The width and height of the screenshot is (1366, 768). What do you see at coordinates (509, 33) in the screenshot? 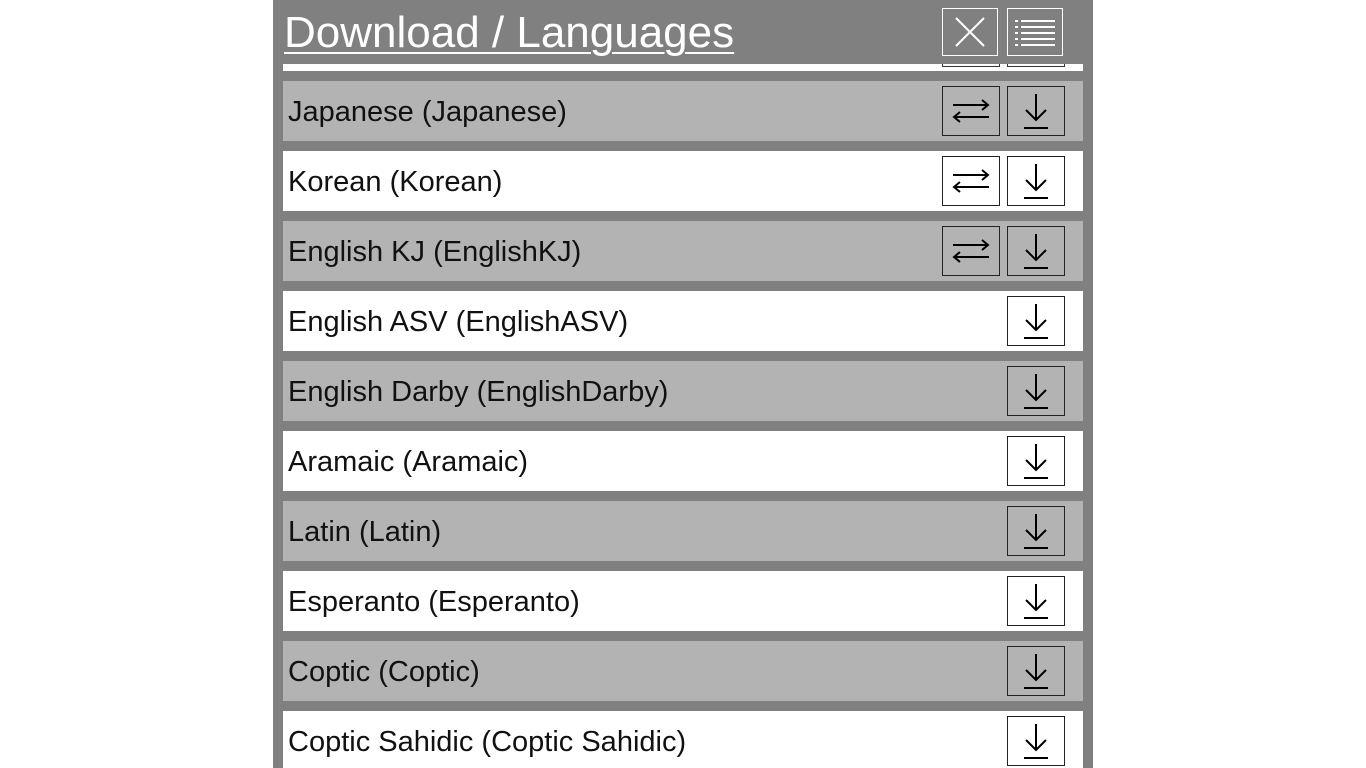
I see `page-title: Download / Languages` at bounding box center [509, 33].